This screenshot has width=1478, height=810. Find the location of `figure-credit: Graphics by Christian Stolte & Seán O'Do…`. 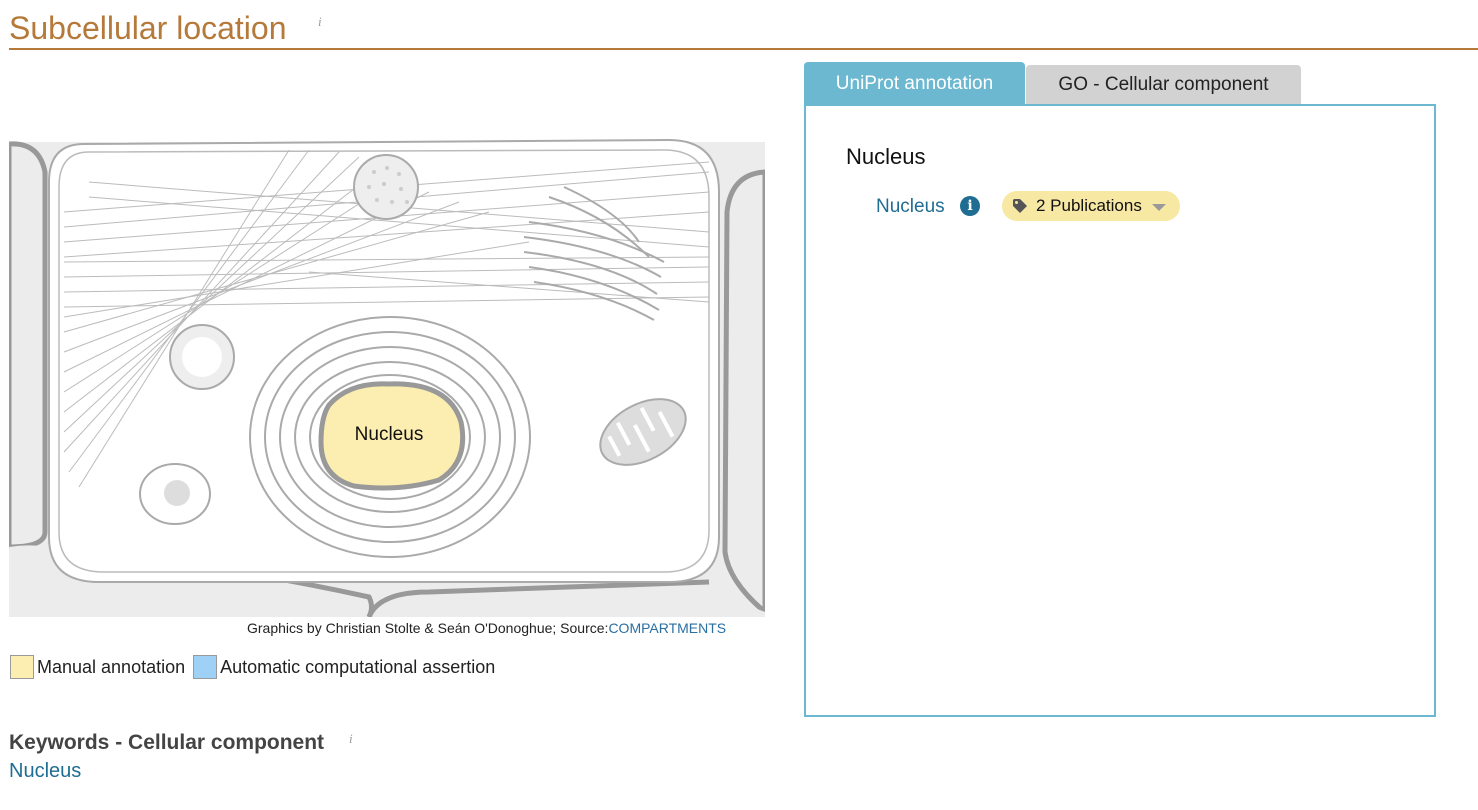

figure-credit: Graphics by Christian Stolte & Seán O'Do… is located at coordinates (486, 628).